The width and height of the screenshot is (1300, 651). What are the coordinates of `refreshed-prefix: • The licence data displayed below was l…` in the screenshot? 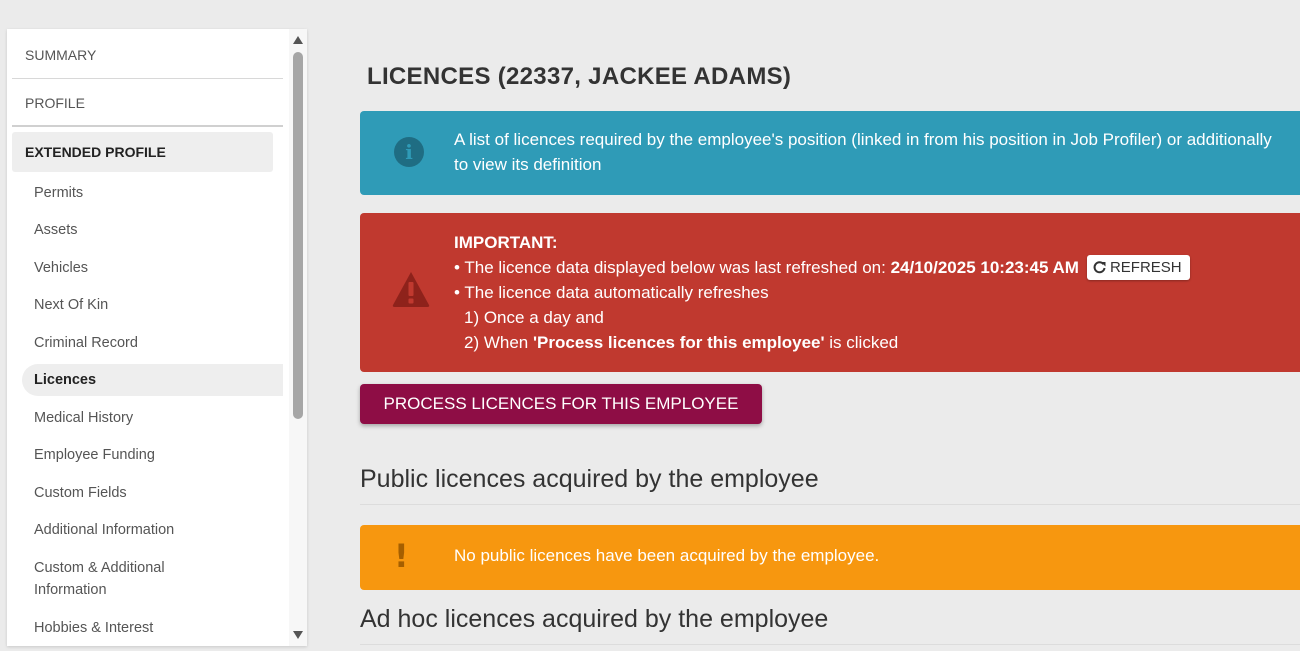 It's located at (672, 267).